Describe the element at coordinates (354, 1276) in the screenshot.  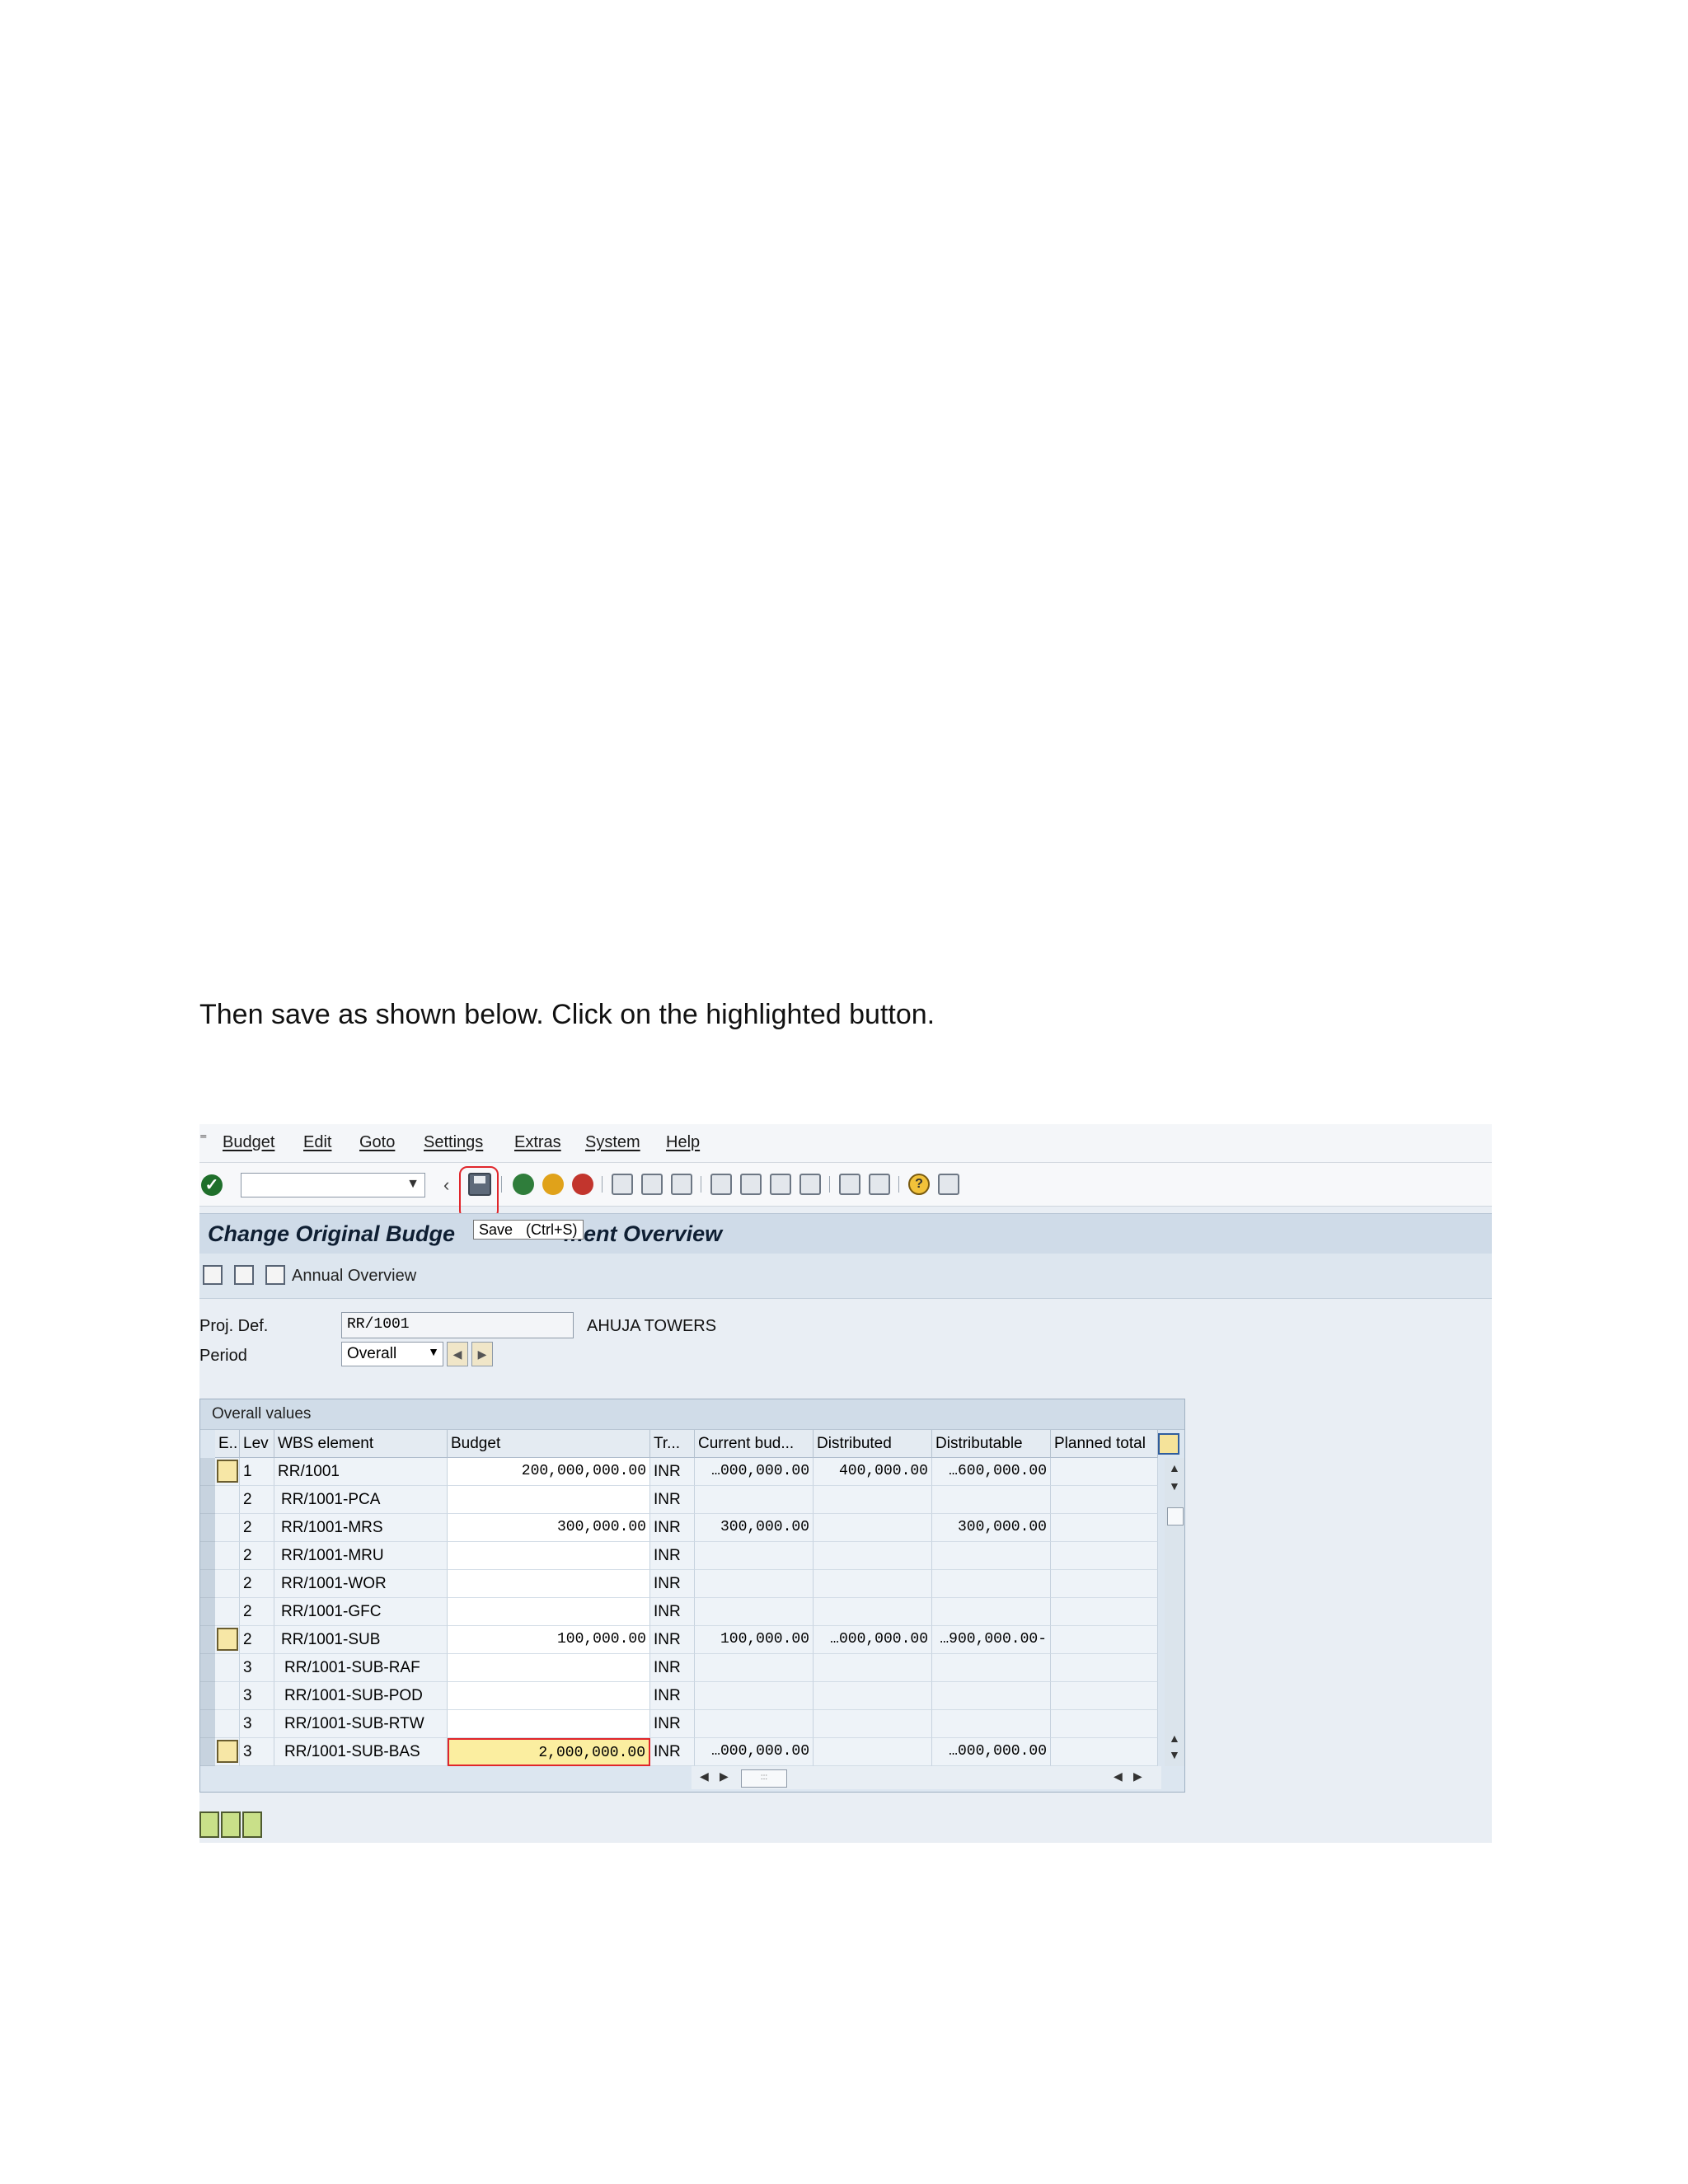
I see `annual-overview-button: Annual Overview` at that location.